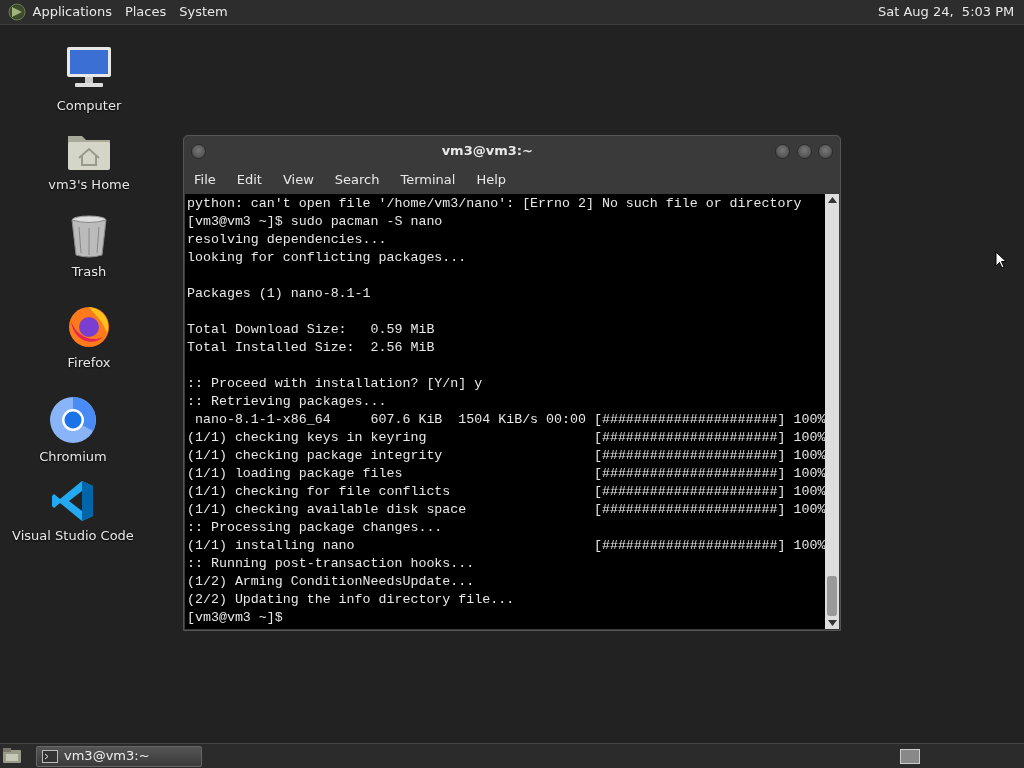  Describe the element at coordinates (200, 180) in the screenshot. I see `menu-item: File` at that location.